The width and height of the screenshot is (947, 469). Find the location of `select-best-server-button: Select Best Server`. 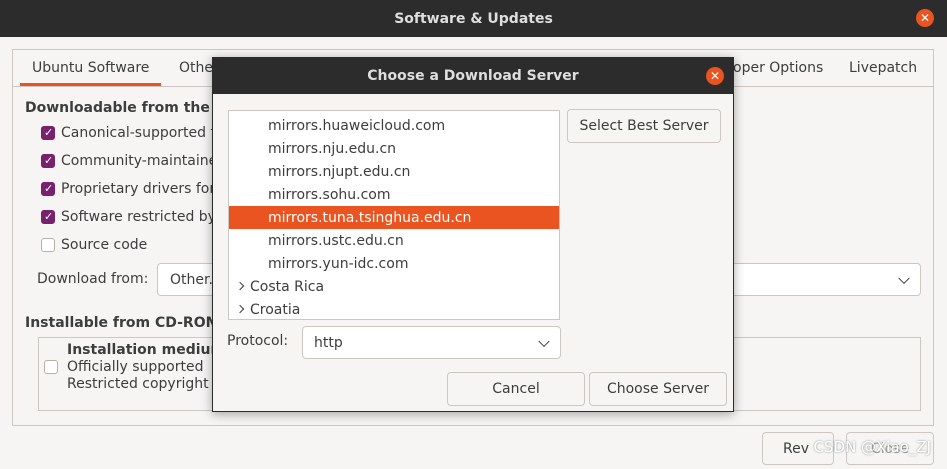

select-best-server-button: Select Best Server is located at coordinates (644, 126).